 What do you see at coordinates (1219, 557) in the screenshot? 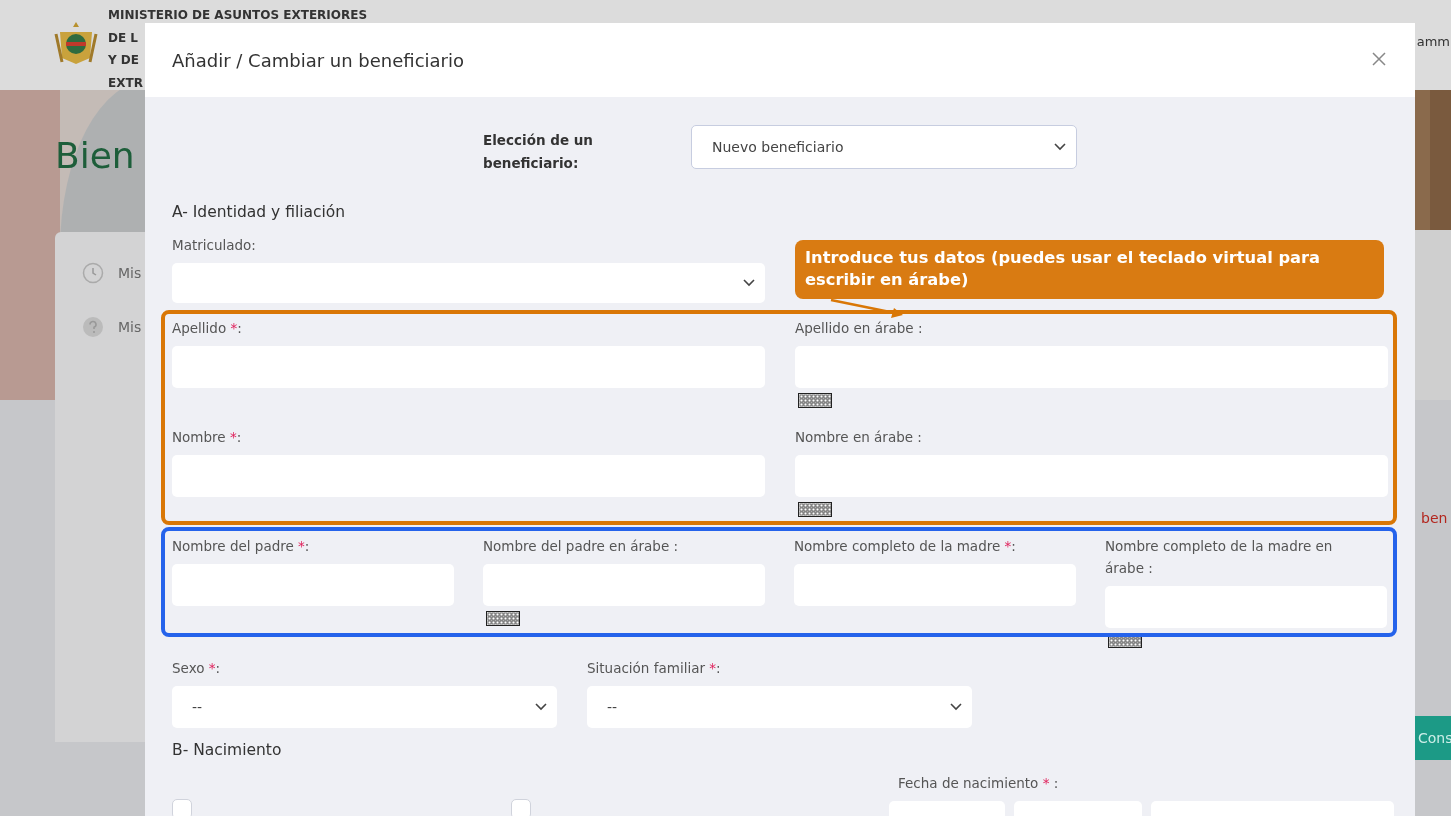
I see `field-label: Nombre completo de la madre en árabe :` at bounding box center [1219, 557].